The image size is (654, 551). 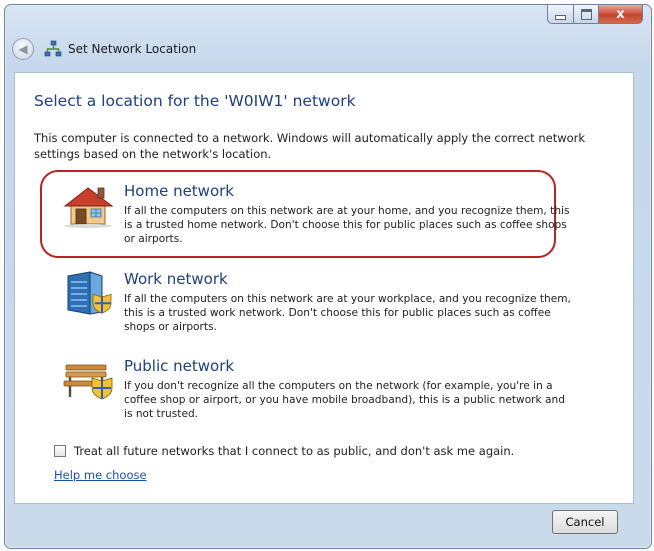 I want to click on close-icon: x, so click(x=620, y=14).